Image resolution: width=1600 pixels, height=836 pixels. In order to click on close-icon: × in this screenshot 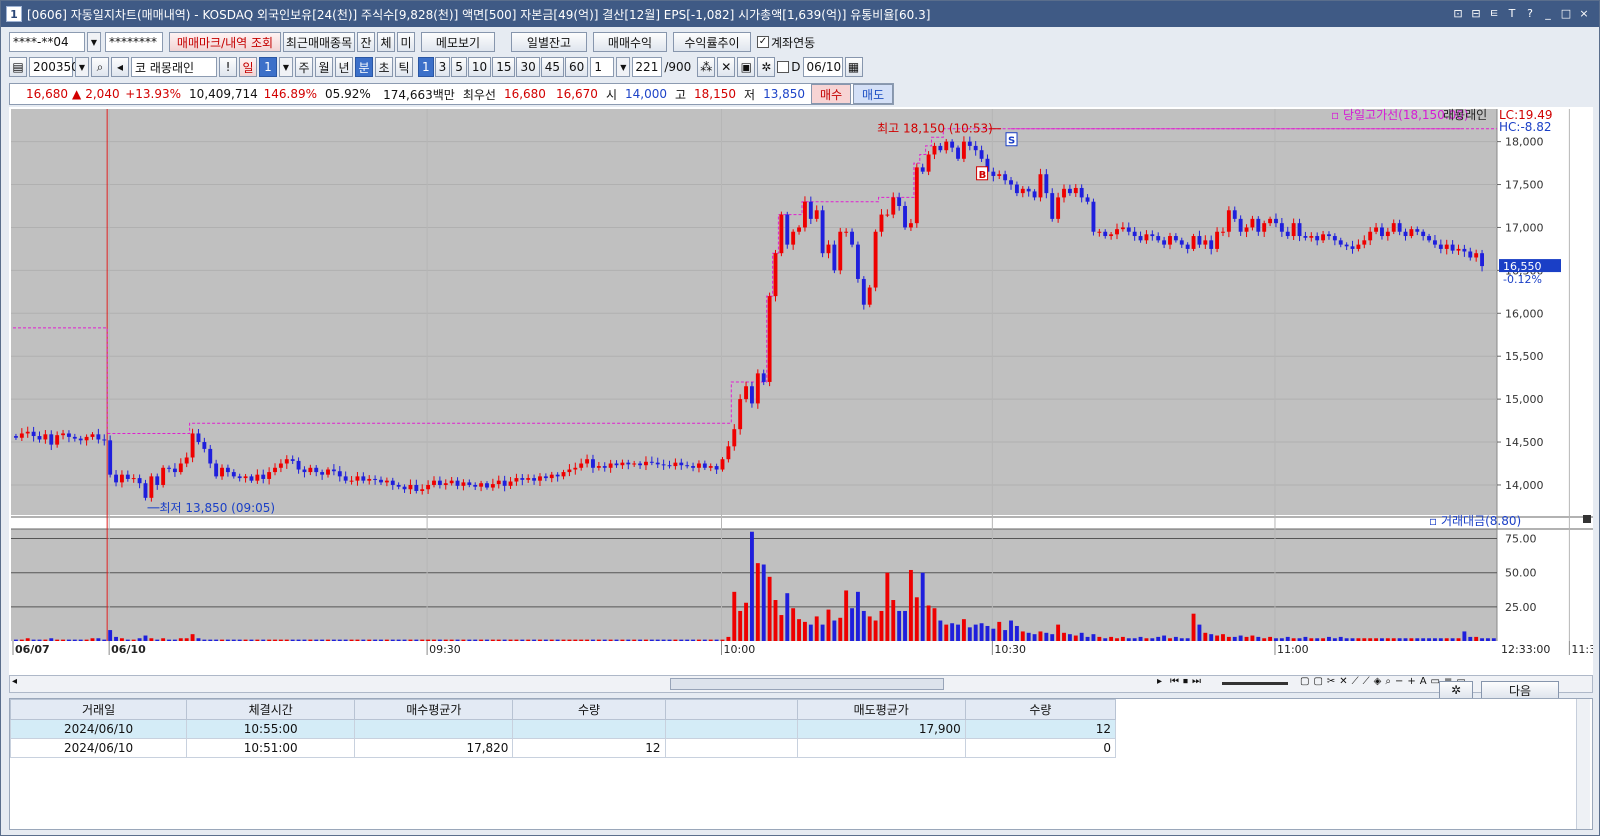, I will do `click(1584, 14)`.